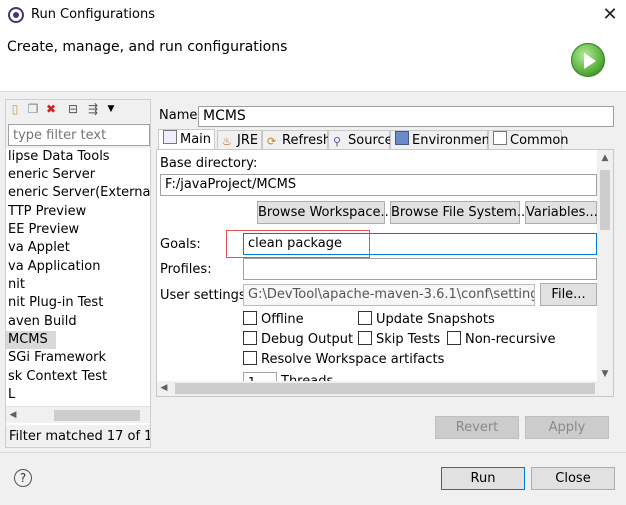 This screenshot has width=626, height=505. I want to click on resolve-workspace-checkbox: Resolve Workspace artifacts, so click(343, 359).